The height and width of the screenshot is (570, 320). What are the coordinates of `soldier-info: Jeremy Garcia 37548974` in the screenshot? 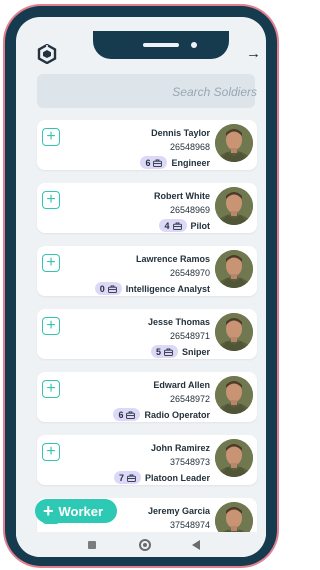 It's located at (179, 518).